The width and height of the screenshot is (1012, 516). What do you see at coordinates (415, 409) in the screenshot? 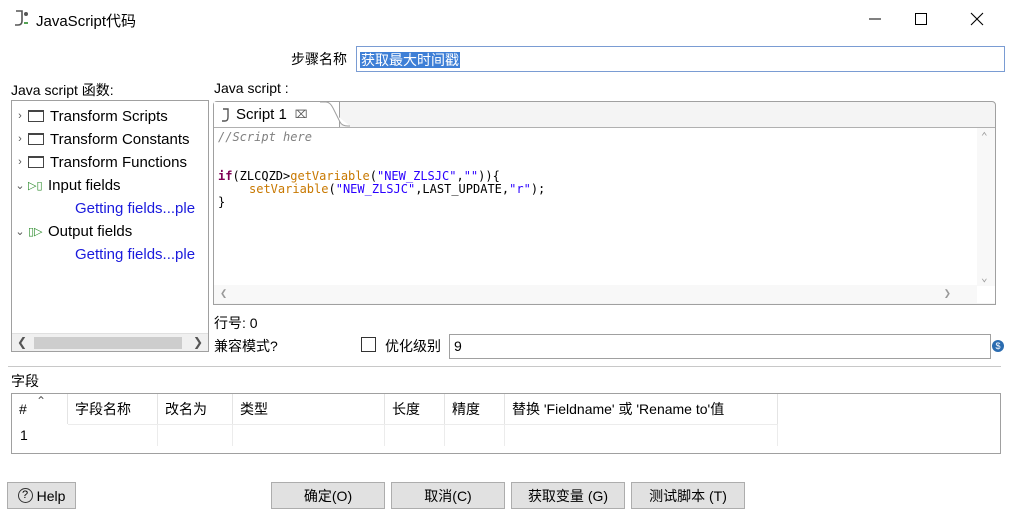
I see `column-header: 长度` at bounding box center [415, 409].